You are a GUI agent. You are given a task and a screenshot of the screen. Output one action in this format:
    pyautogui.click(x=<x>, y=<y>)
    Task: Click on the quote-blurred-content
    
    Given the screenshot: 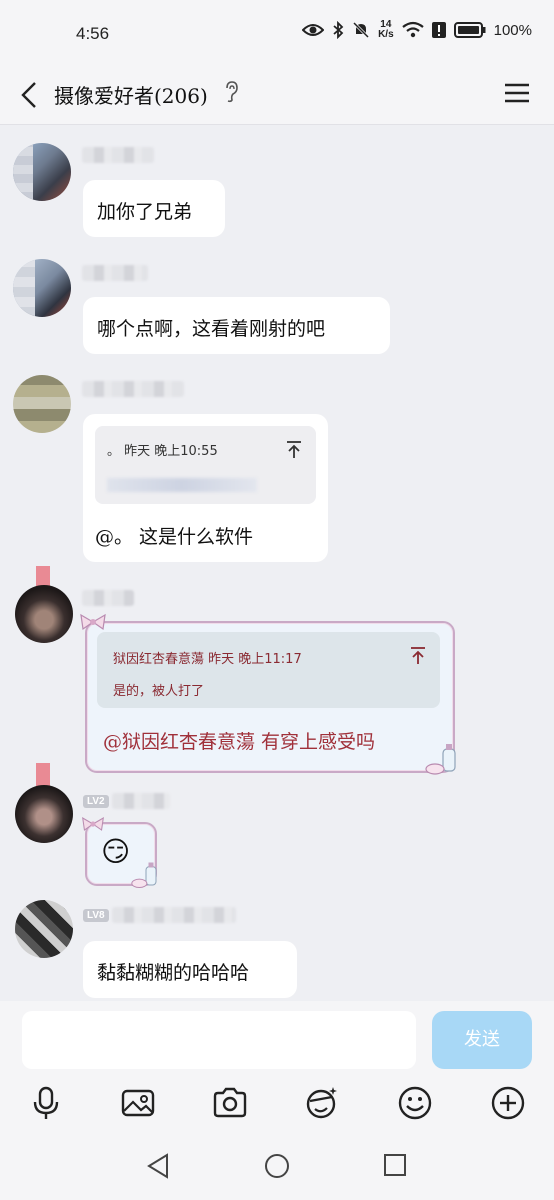 What is the action you would take?
    pyautogui.click(x=182, y=485)
    